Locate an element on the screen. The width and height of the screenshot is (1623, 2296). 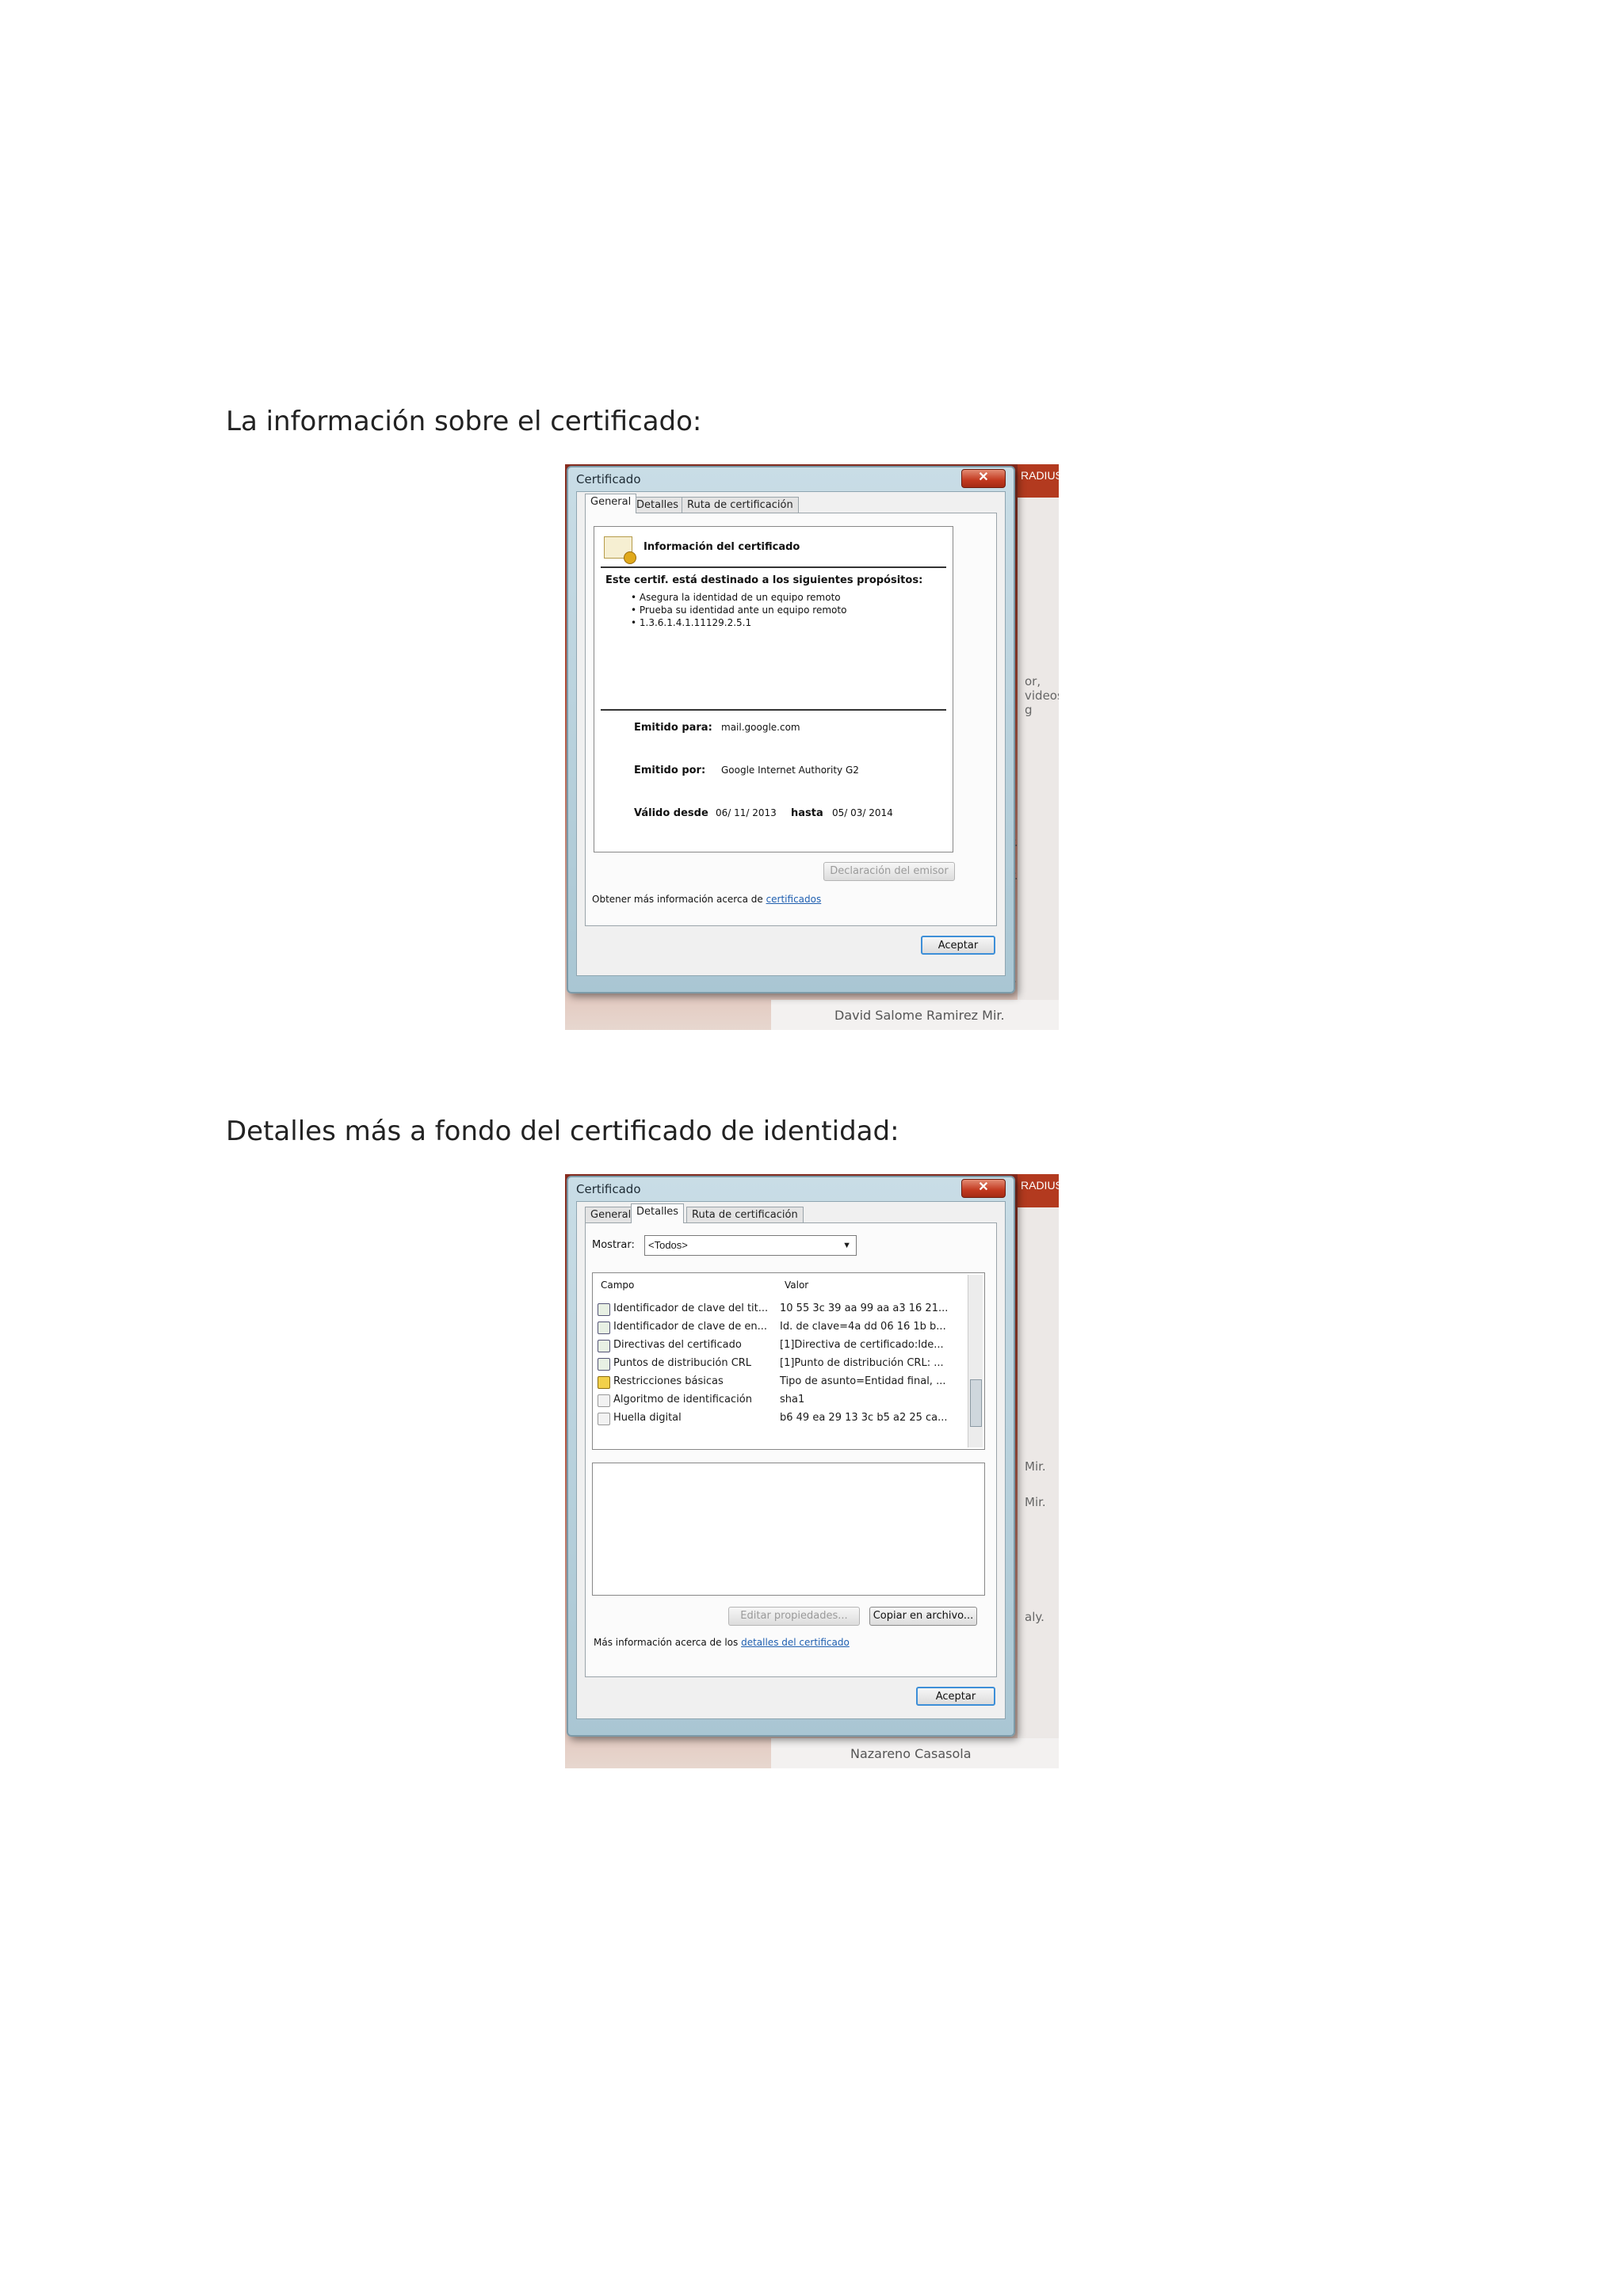
purpose-item: • 1.3.6.1.4.1.11129.2.5.1 is located at coordinates (691, 622).